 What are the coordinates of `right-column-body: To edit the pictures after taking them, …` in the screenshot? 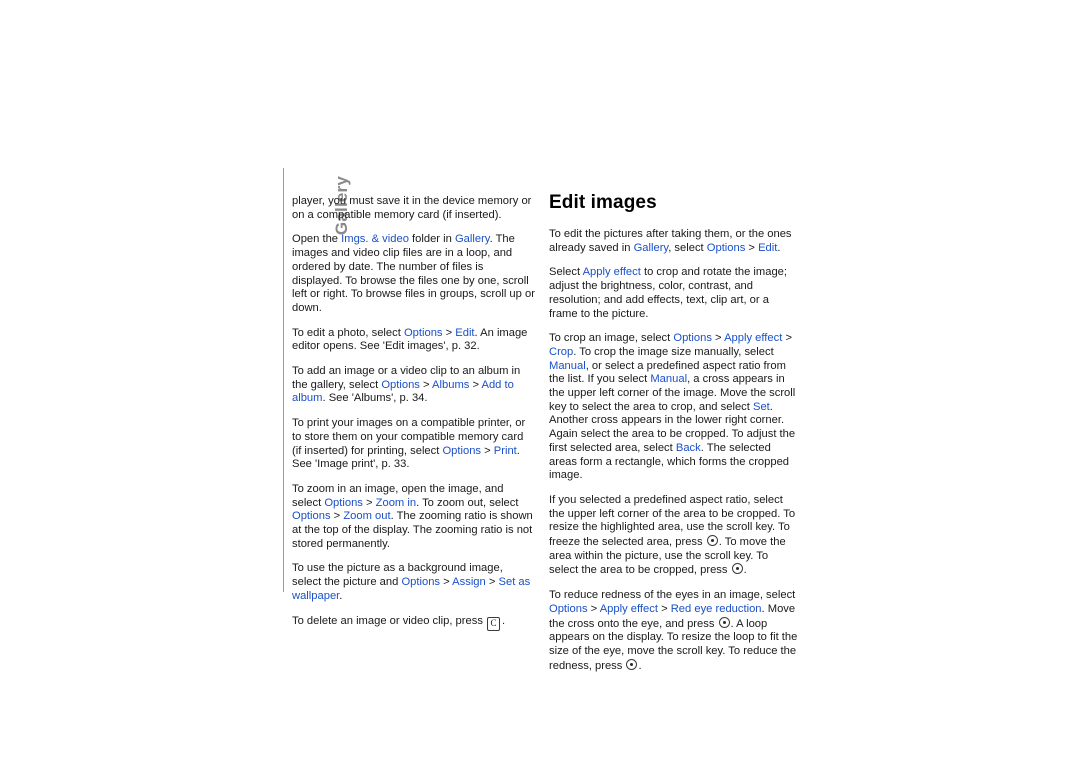 It's located at (674, 450).